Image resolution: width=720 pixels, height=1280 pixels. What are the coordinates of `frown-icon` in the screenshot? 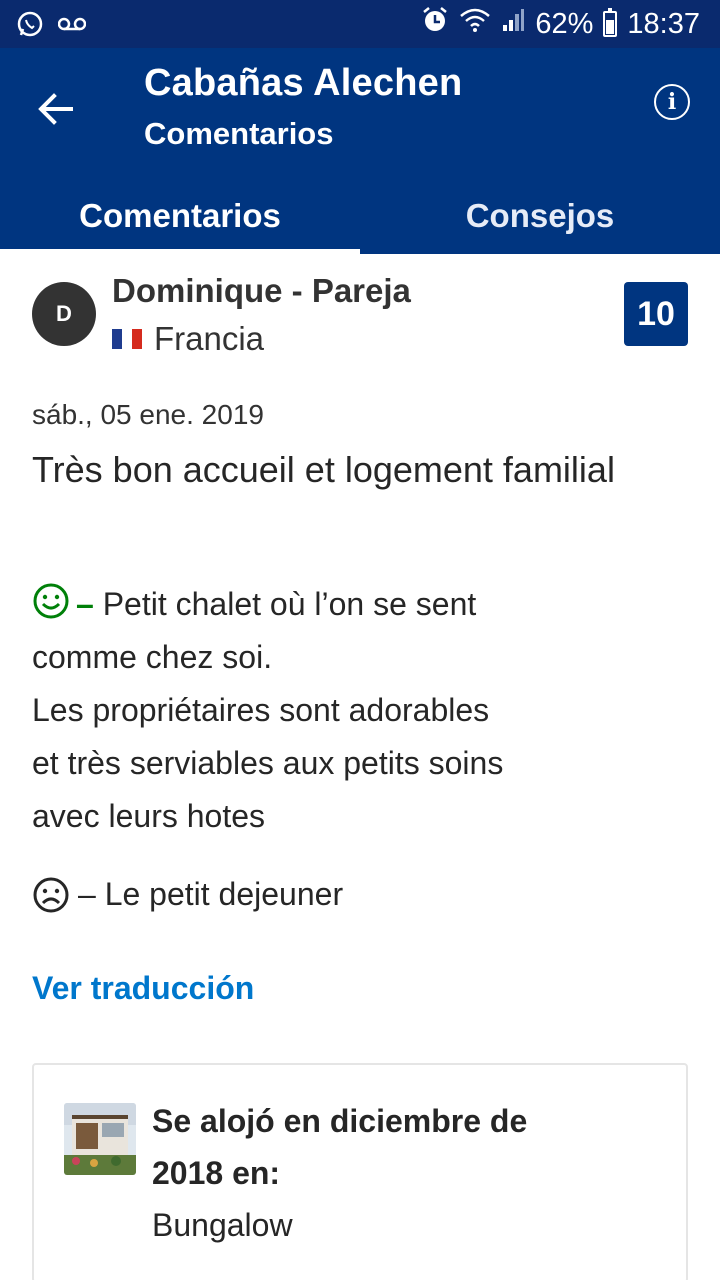 It's located at (51, 894).